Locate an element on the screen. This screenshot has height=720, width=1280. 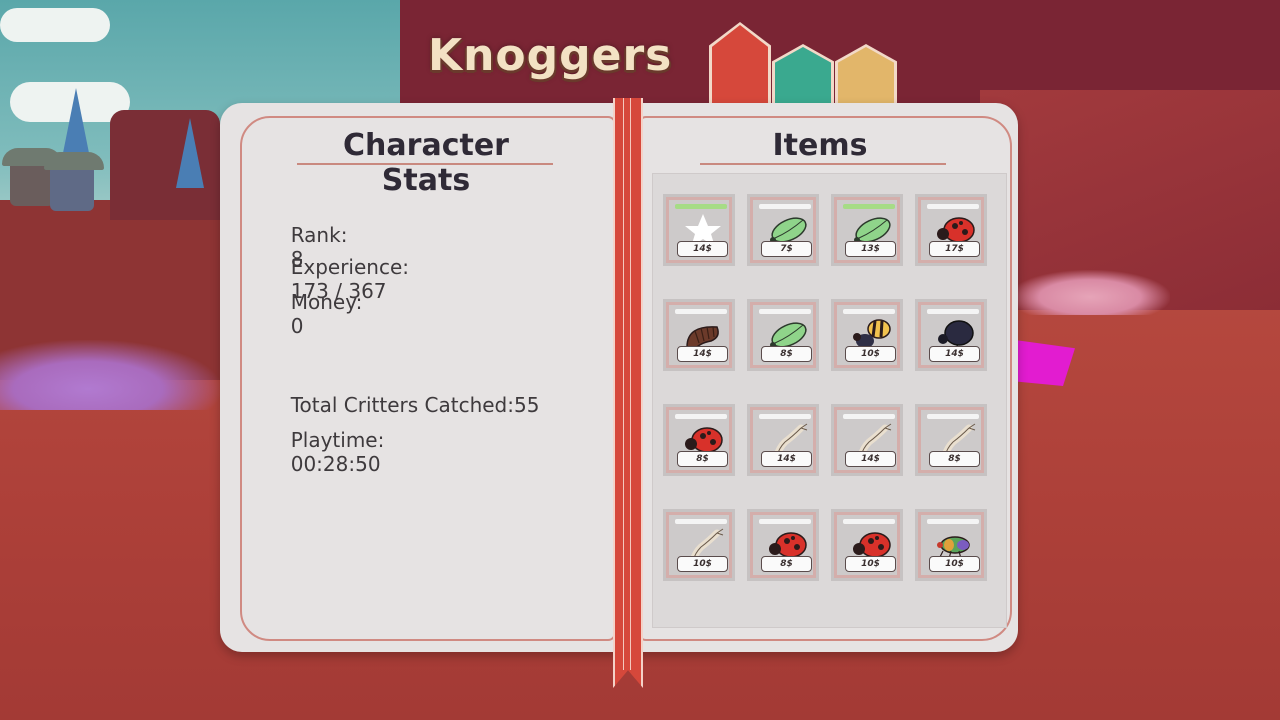
hut-roof is located at coordinates (74, 161).